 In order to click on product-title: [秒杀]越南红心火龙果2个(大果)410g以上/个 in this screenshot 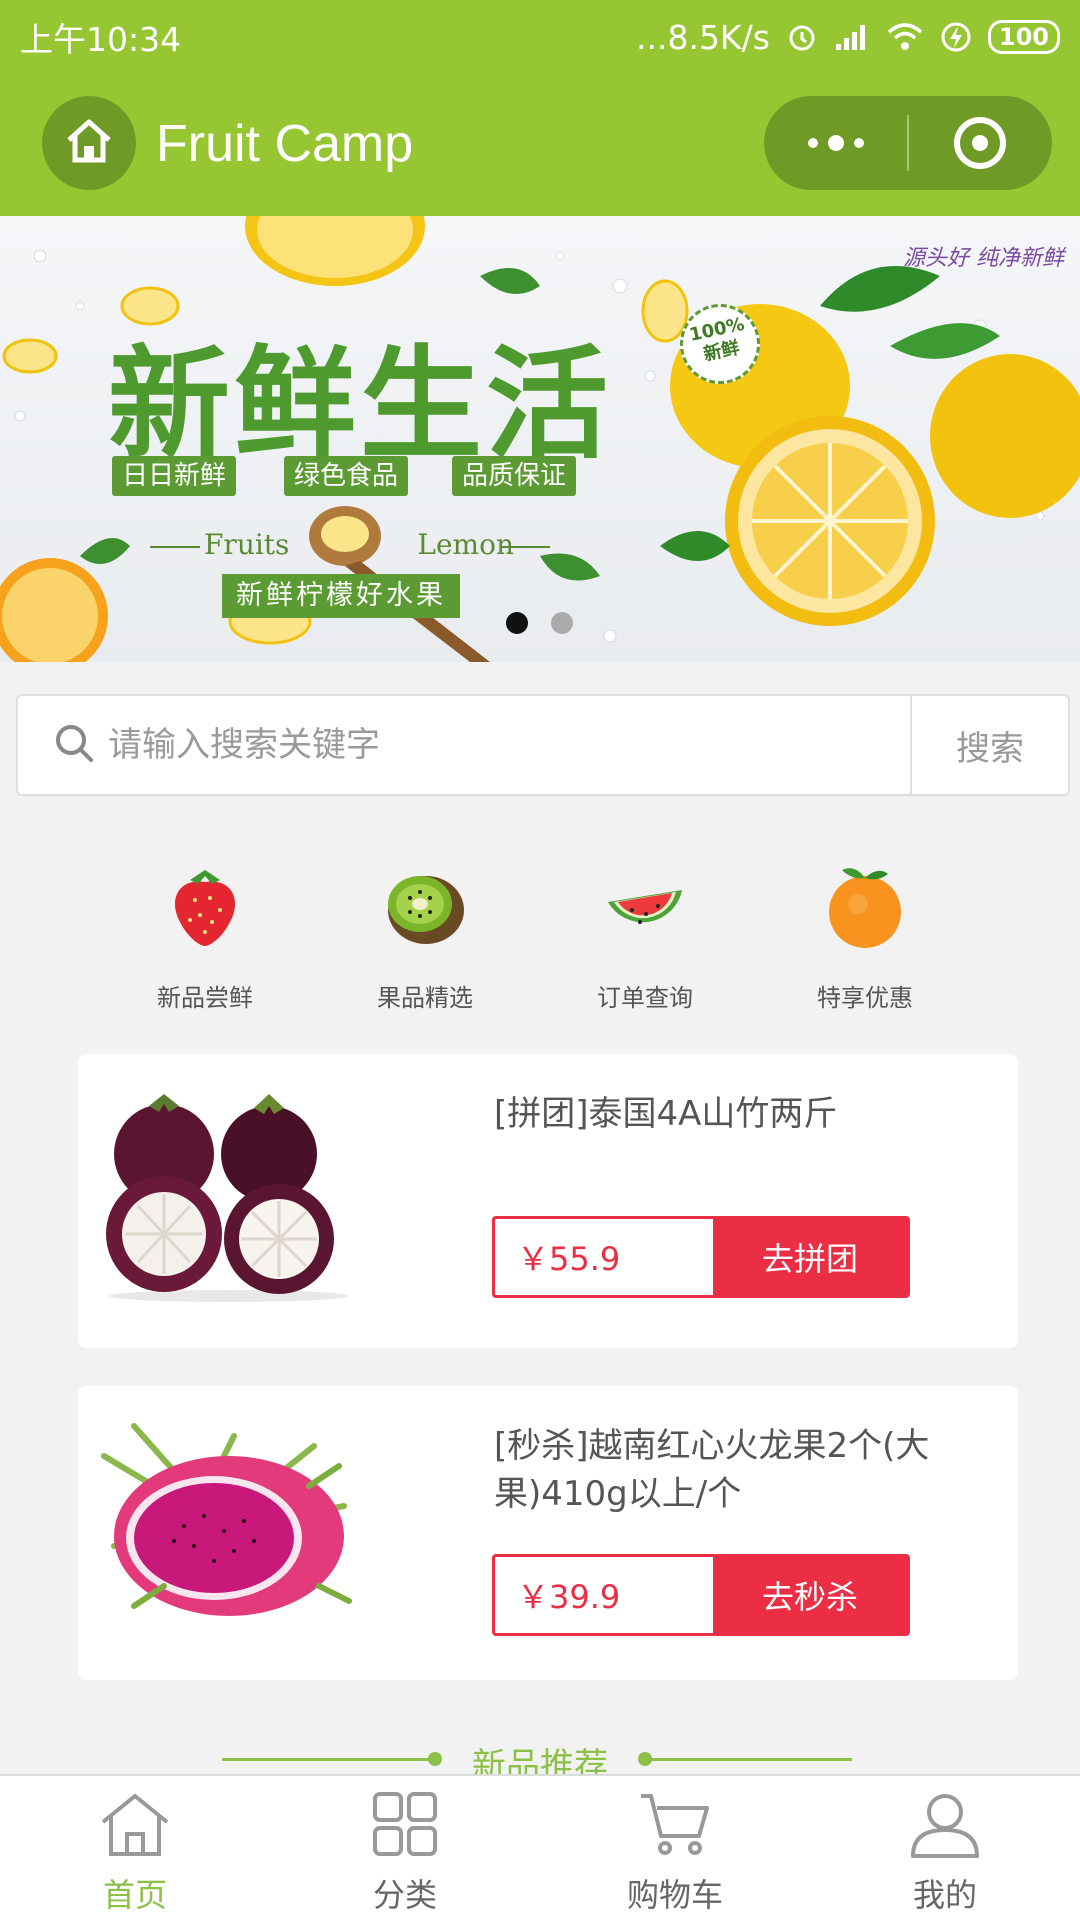, I will do `click(749, 1470)`.